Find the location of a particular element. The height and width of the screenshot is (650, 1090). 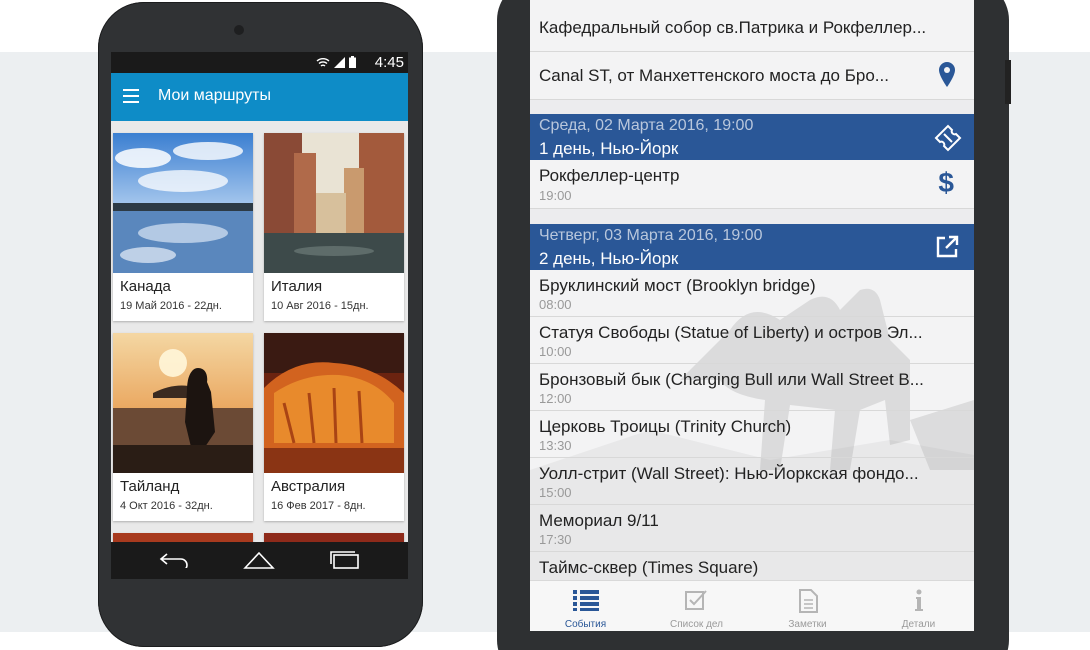

tab-notes: Заметки is located at coordinates (807, 606).